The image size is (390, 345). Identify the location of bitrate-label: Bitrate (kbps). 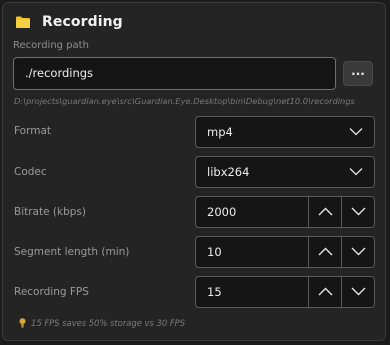
(50, 212).